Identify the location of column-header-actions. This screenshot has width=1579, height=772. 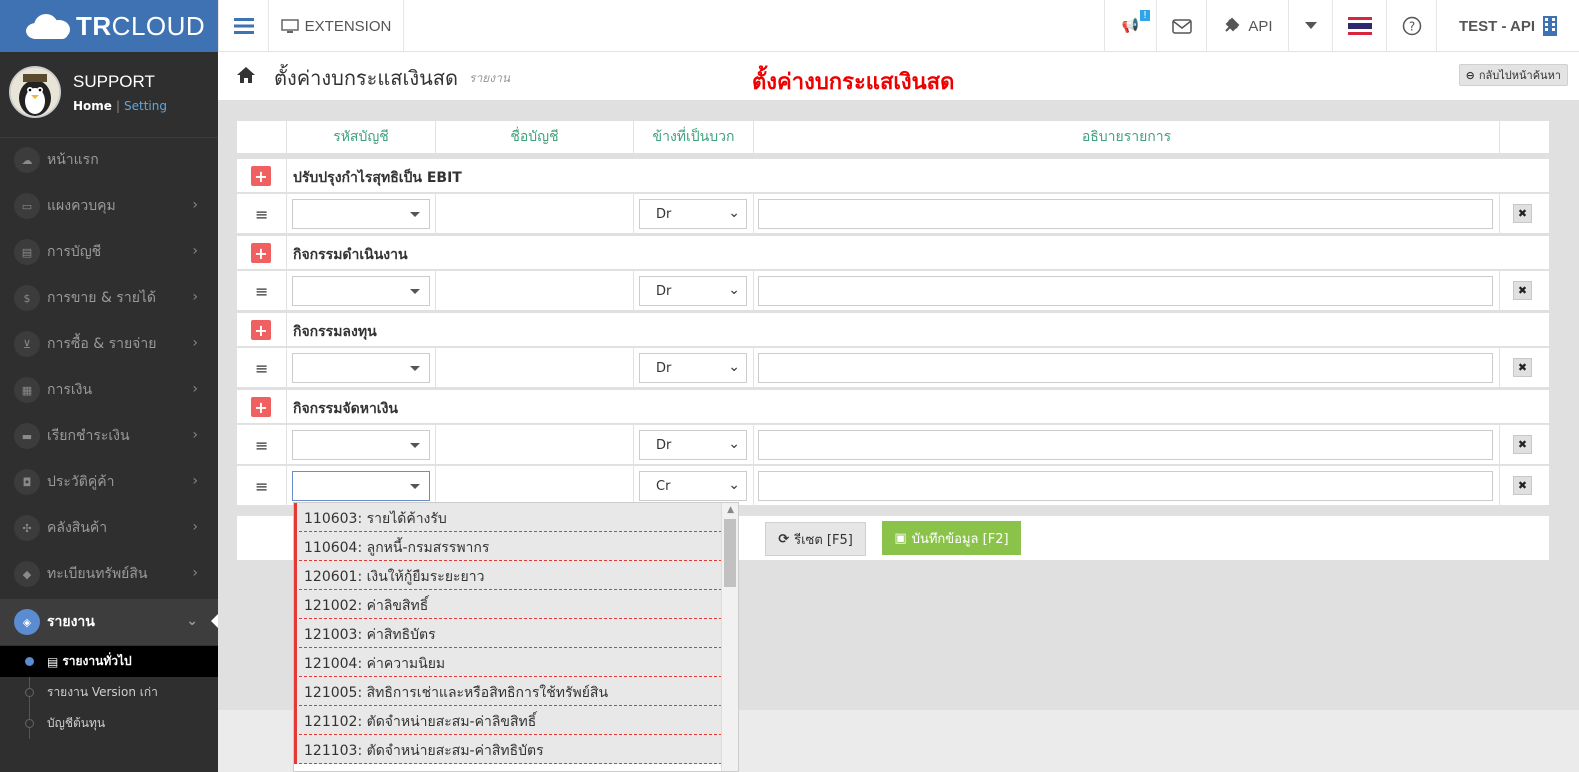
(1524, 137).